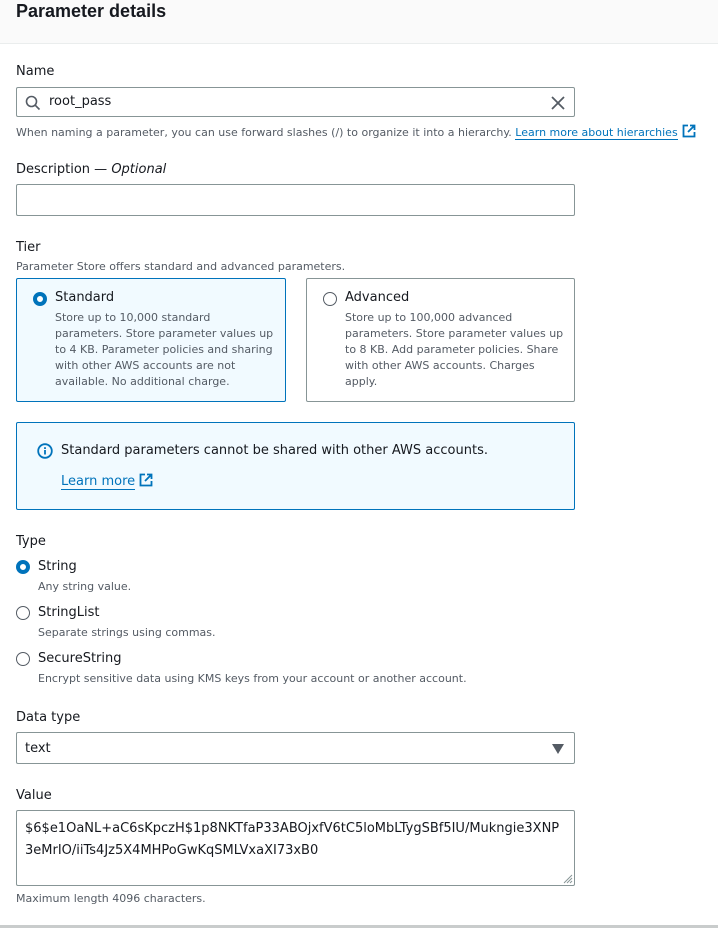 This screenshot has width=718, height=928. What do you see at coordinates (295, 200) in the screenshot?
I see `description-input` at bounding box center [295, 200].